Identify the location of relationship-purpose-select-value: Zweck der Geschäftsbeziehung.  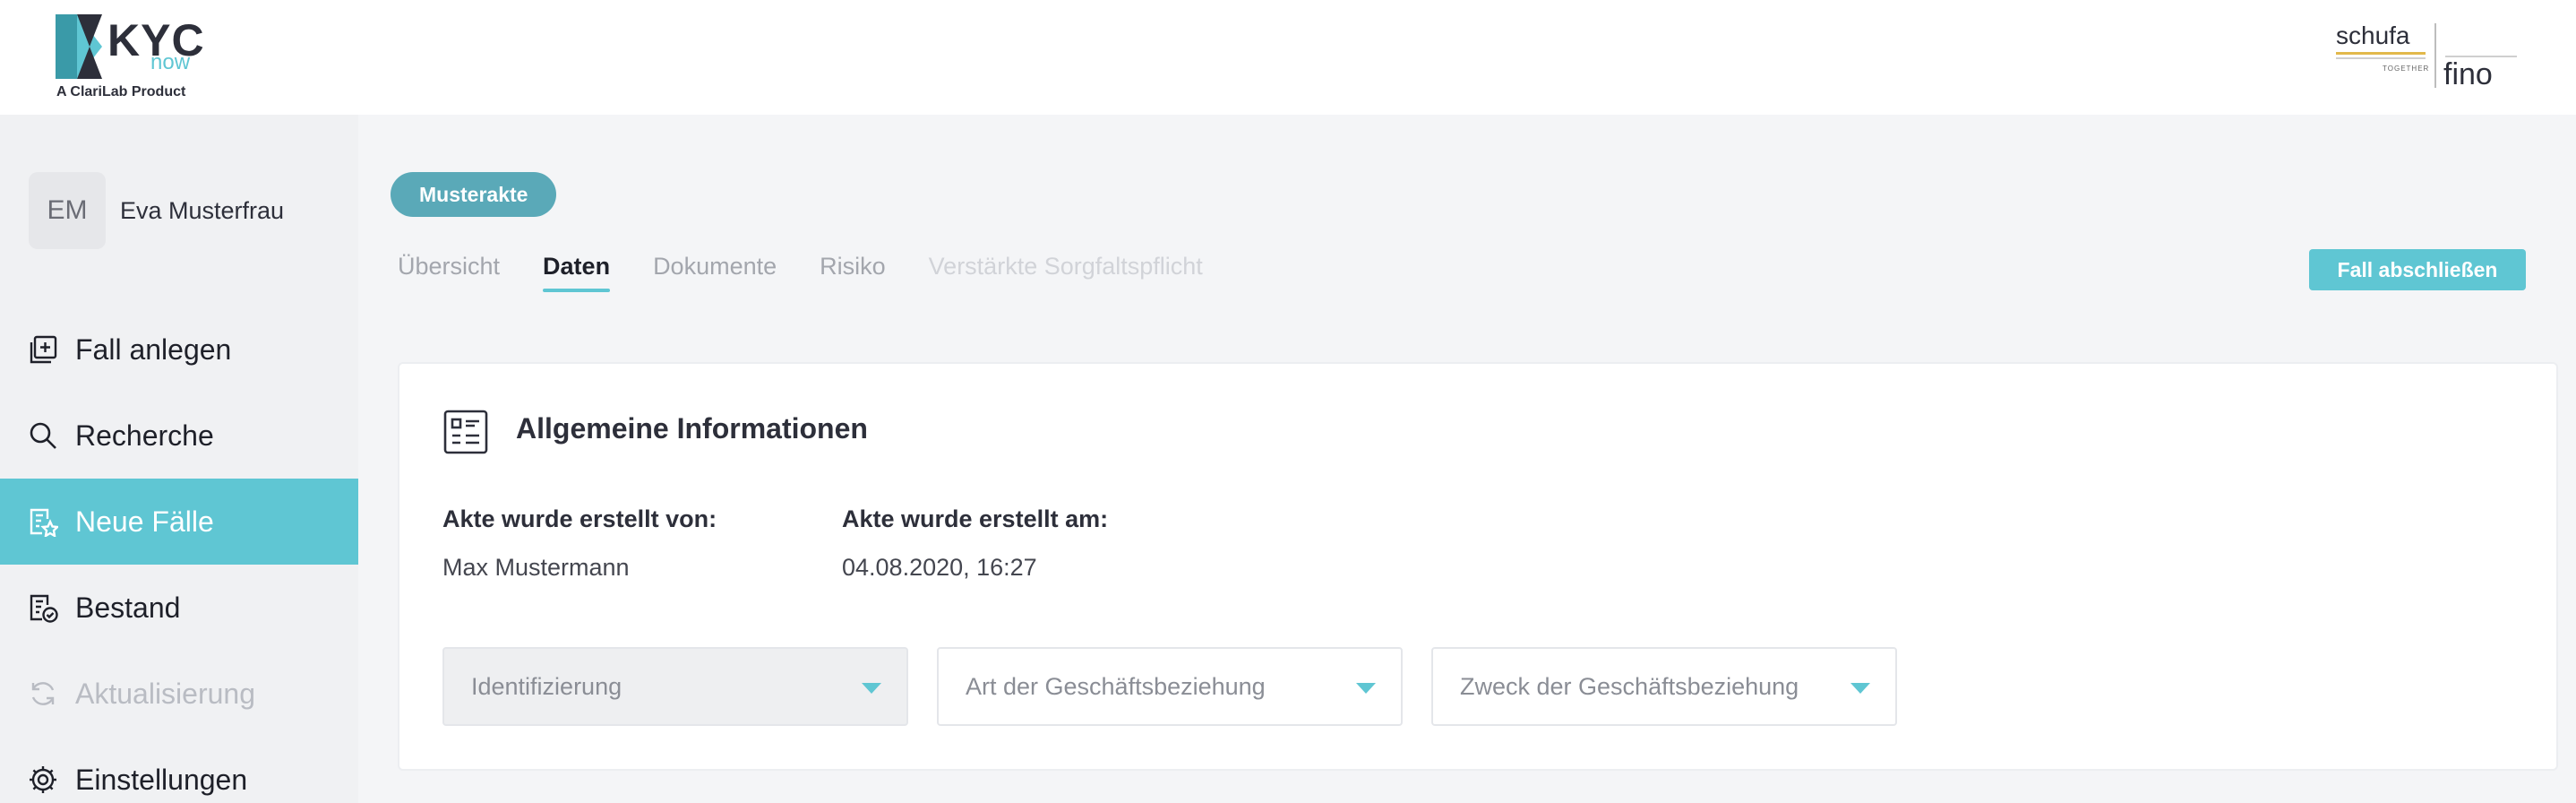
(1629, 686).